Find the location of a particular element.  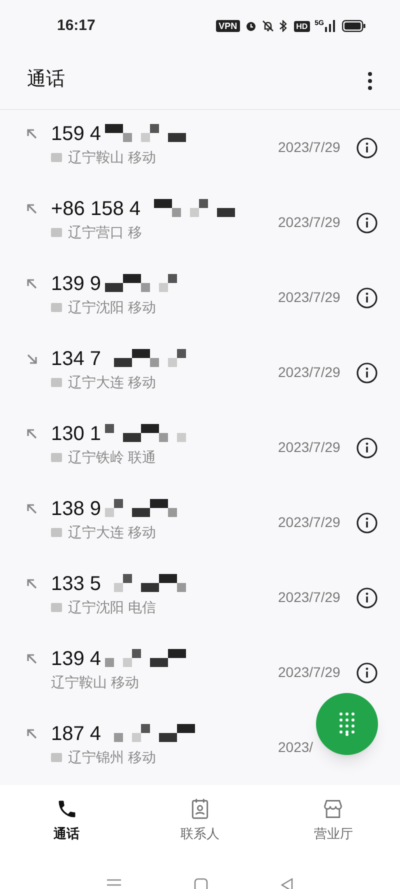

phone-number: 139 9 is located at coordinates (76, 284).